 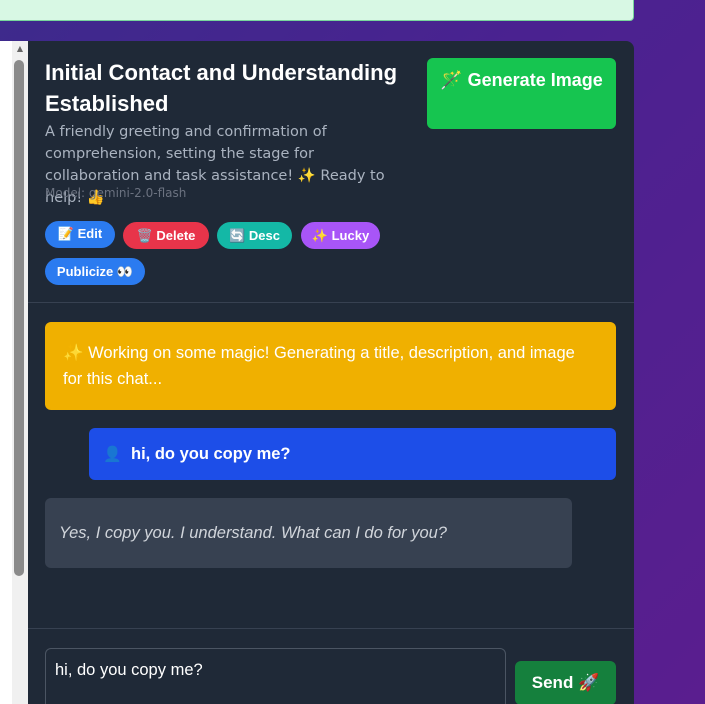 What do you see at coordinates (317, 10) in the screenshot?
I see `success-banner` at bounding box center [317, 10].